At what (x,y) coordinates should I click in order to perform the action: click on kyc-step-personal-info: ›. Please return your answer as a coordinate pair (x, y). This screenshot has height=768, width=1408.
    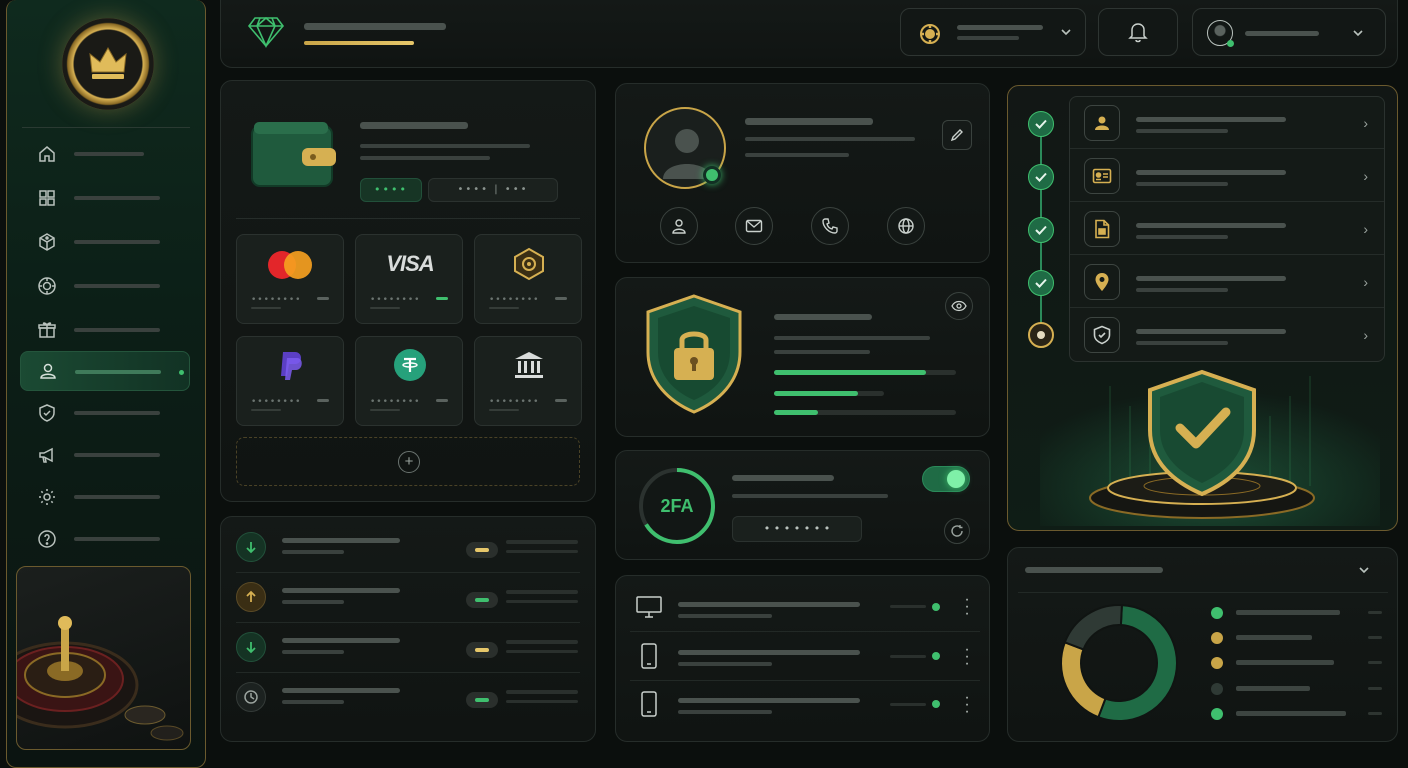
    Looking at the image, I should click on (1227, 123).